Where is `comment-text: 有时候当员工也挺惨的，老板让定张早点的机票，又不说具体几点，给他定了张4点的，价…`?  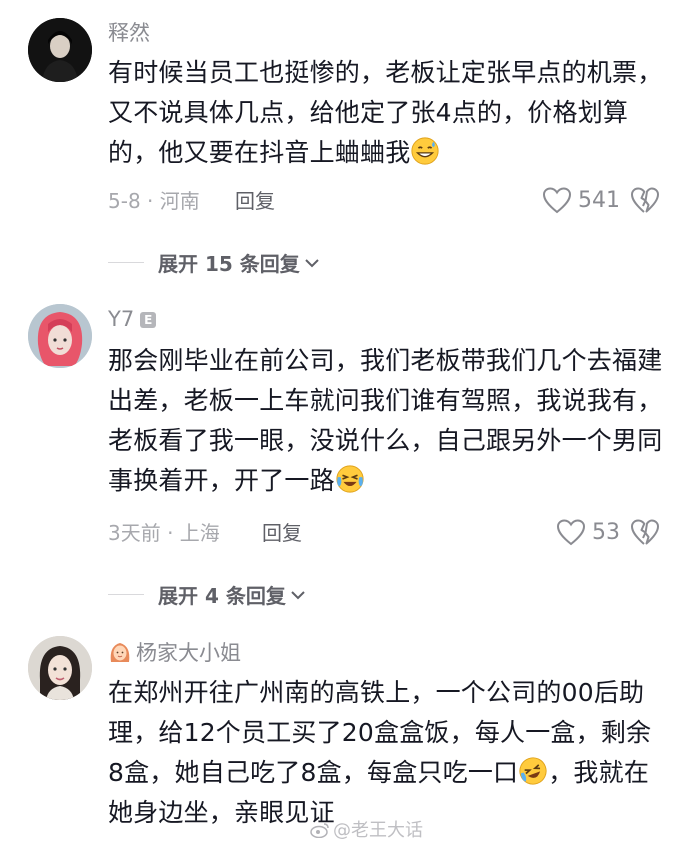
comment-text: 有时候当员工也挺惨的，老板让定张早点的机票，又不说具体几点，给他定了张4点的，价… is located at coordinates (385, 113).